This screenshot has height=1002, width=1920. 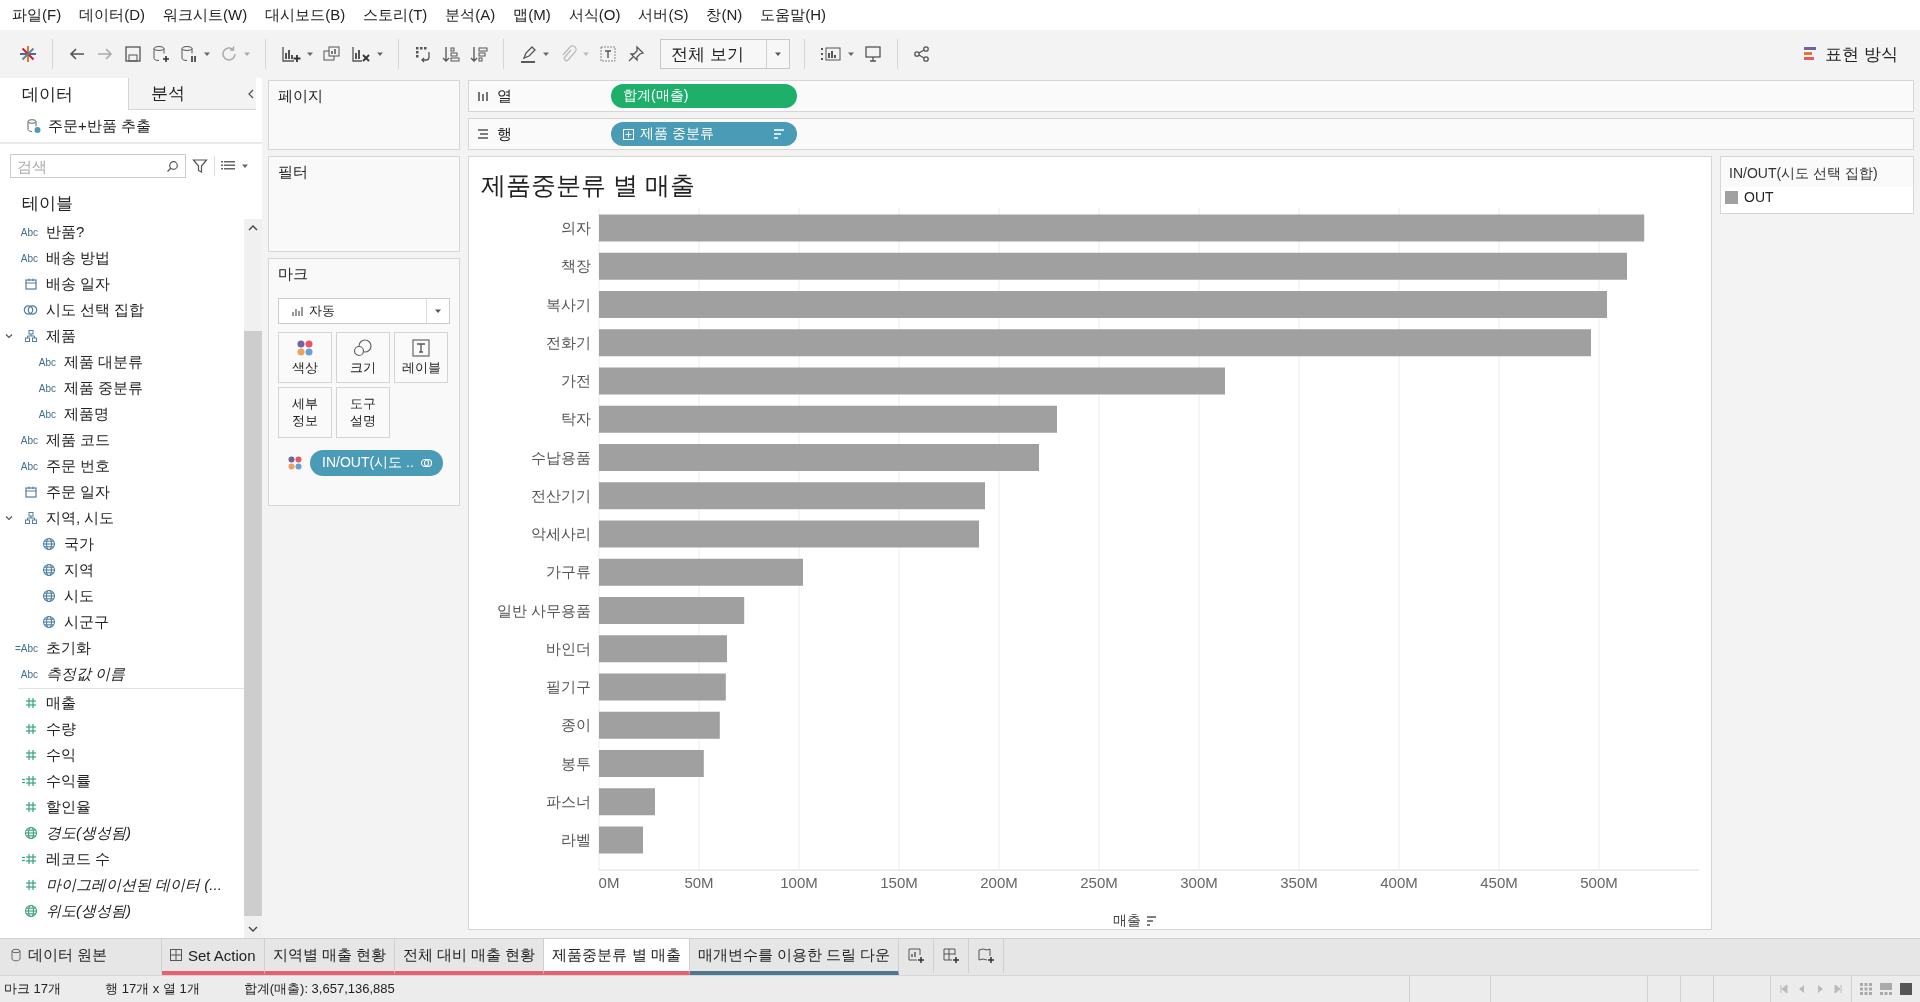 I want to click on calendar-icon, so click(x=31, y=492).